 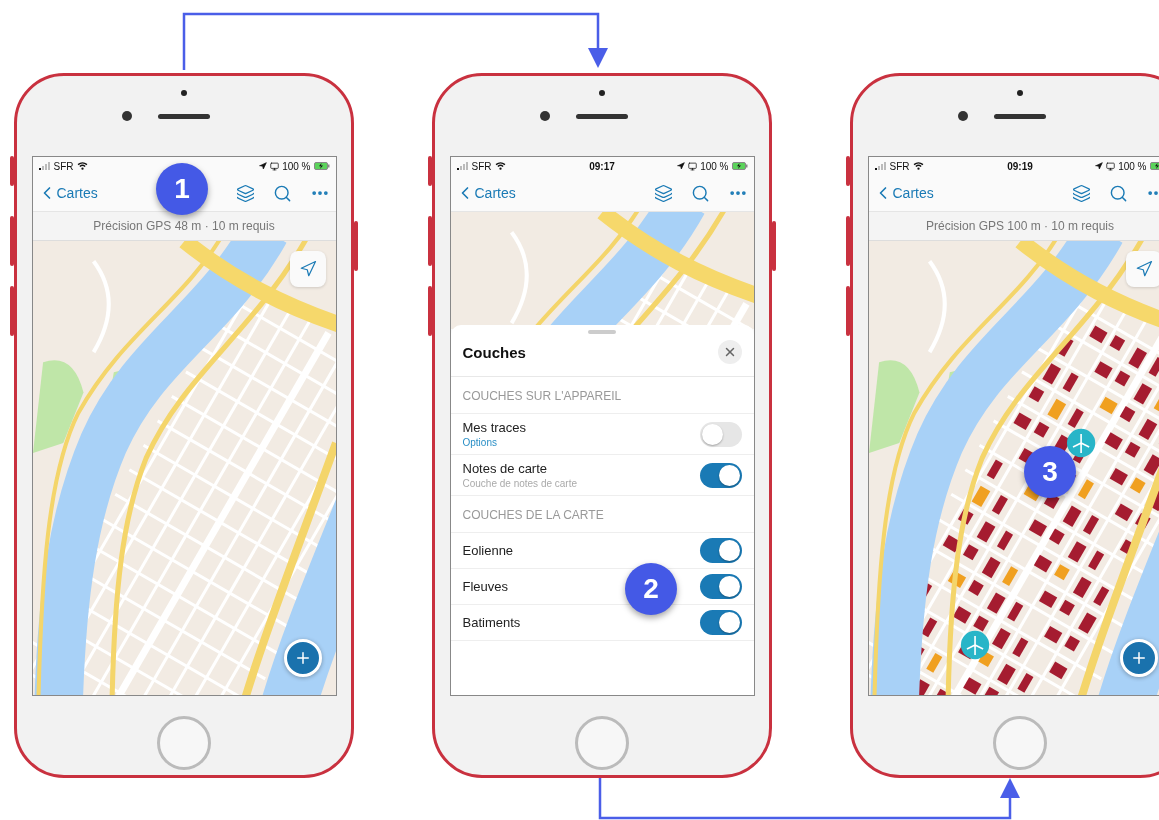 I want to click on layer-description: Couche de notes de carte, so click(x=520, y=483).